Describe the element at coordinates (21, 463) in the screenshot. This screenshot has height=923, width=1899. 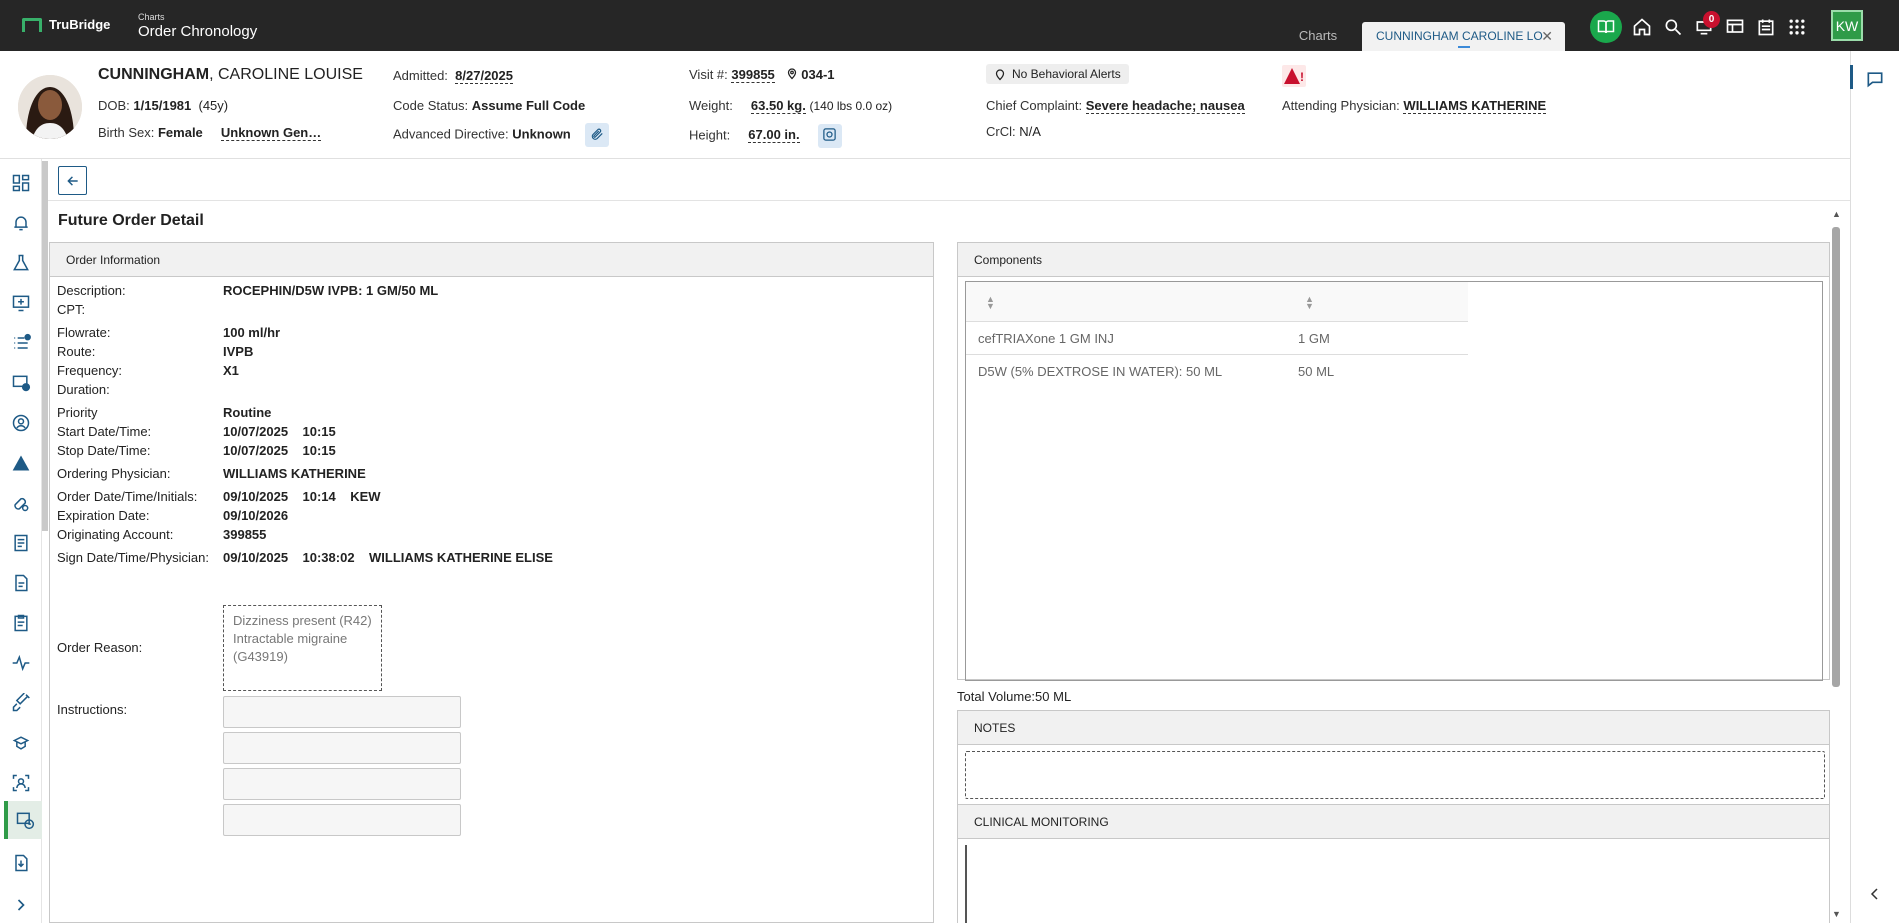
I see `warning-triangle-icon` at that location.